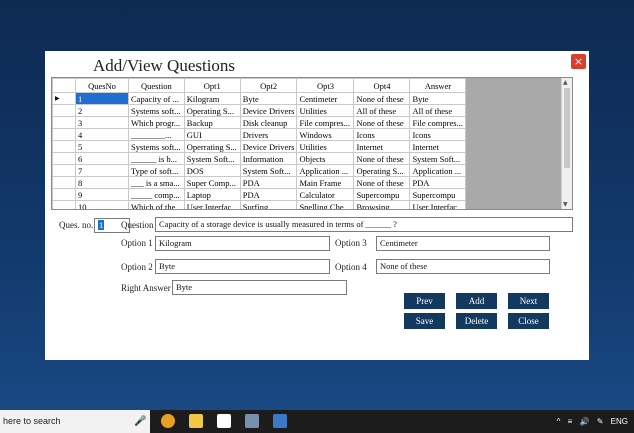 The image size is (634, 433). What do you see at coordinates (268, 158) in the screenshot?
I see `table-cell: Information` at bounding box center [268, 158].